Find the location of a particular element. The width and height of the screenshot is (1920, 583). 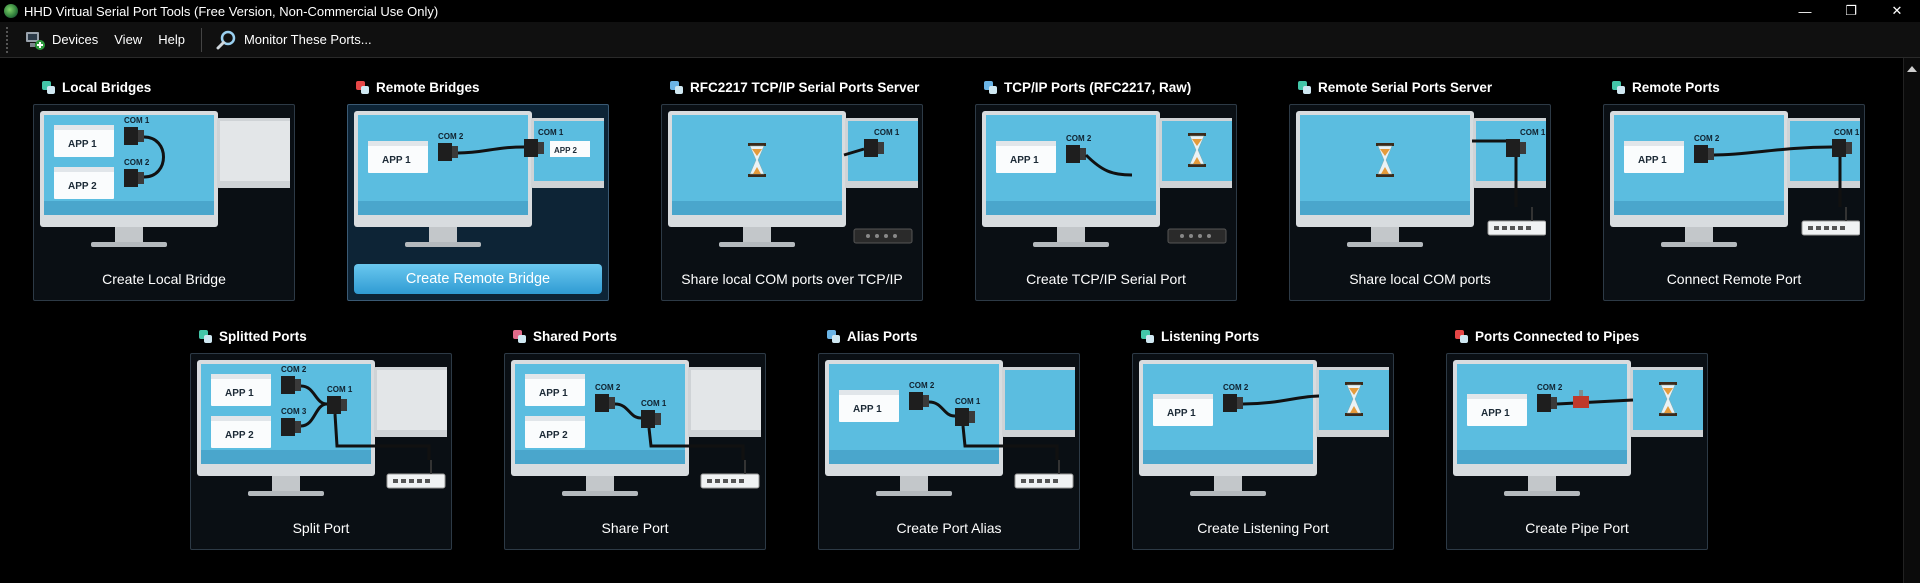

menu-devices: Devices is located at coordinates (61, 40).